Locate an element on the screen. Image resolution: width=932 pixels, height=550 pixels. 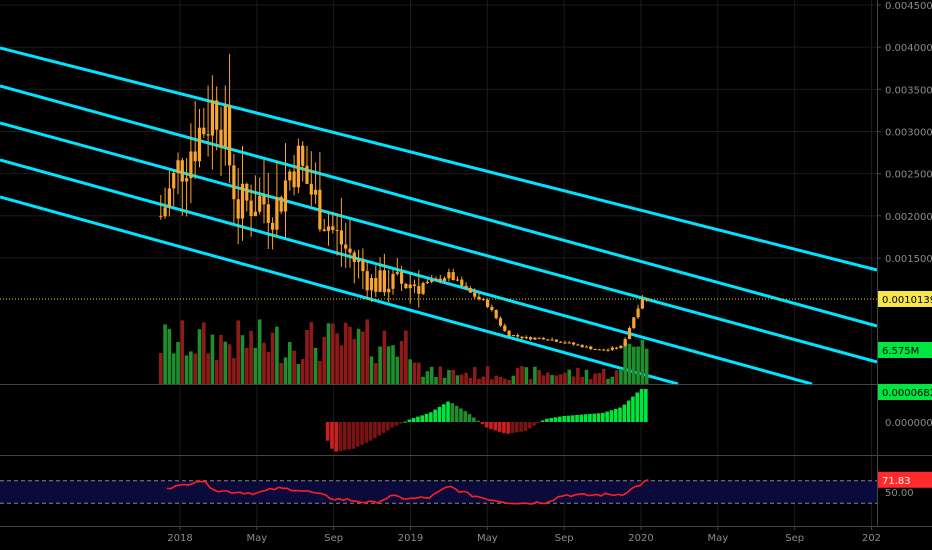
time-tick-label: 2018 is located at coordinates (179, 538).